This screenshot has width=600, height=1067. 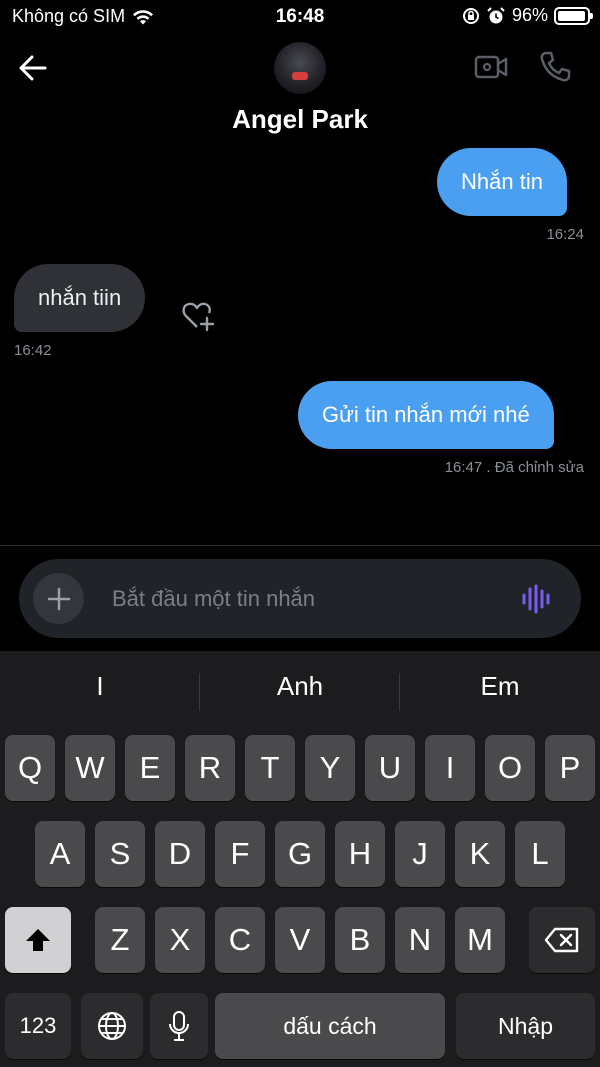 I want to click on key-s: S, so click(x=120, y=854).